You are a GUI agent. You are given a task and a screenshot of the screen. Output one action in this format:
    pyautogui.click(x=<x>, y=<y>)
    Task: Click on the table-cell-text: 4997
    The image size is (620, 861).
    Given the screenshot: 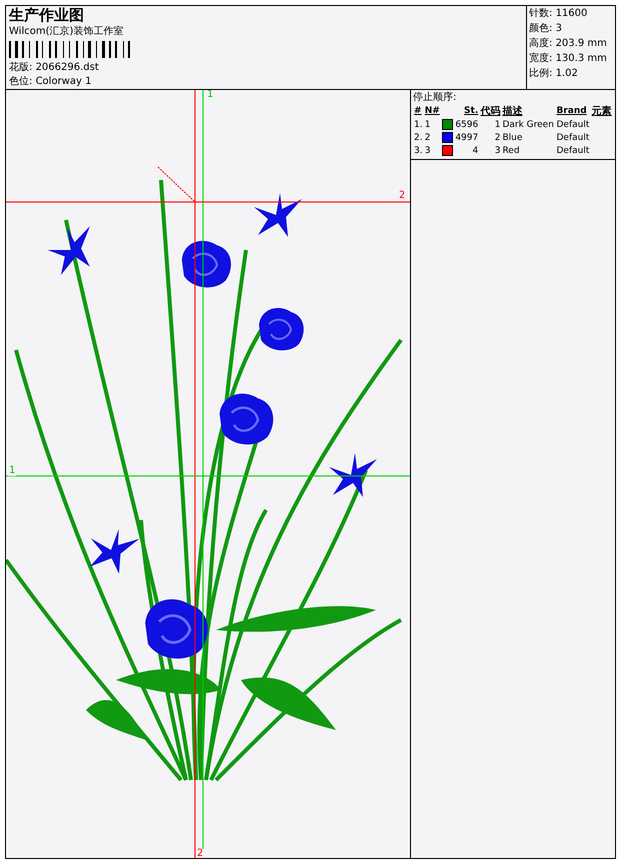 What is the action you would take?
    pyautogui.click(x=467, y=138)
    